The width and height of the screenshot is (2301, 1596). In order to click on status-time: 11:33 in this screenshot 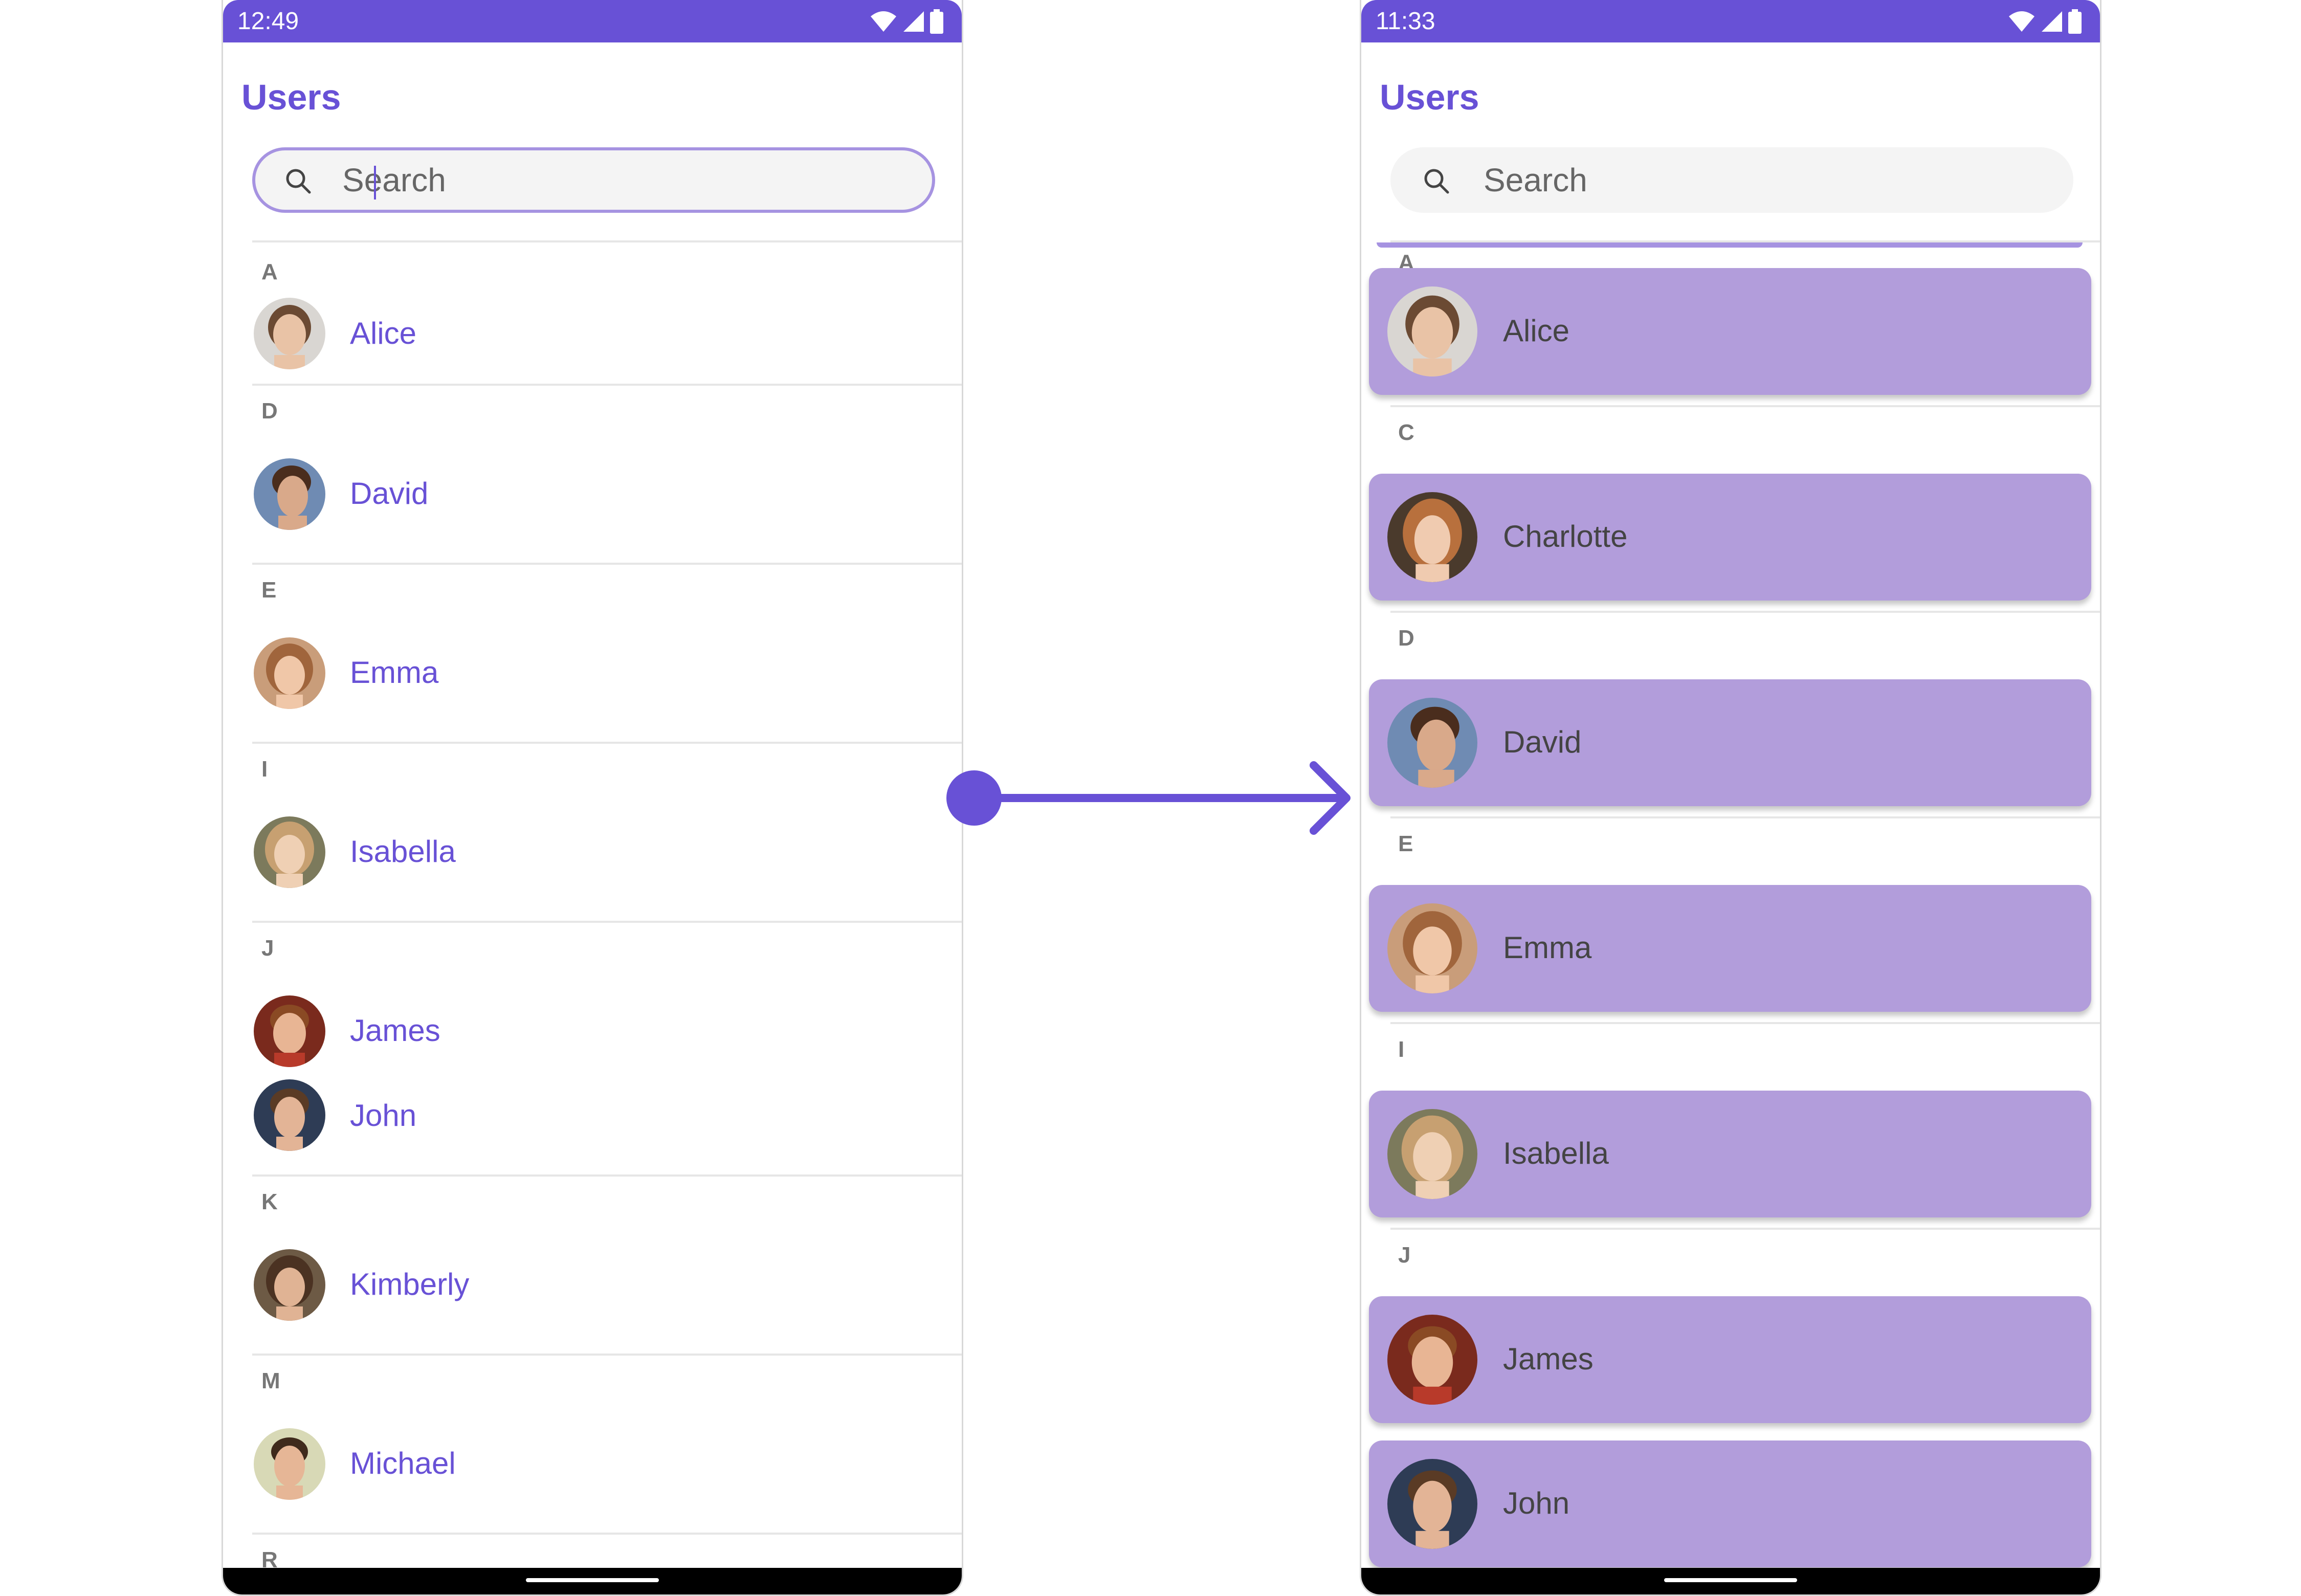, I will do `click(1405, 21)`.